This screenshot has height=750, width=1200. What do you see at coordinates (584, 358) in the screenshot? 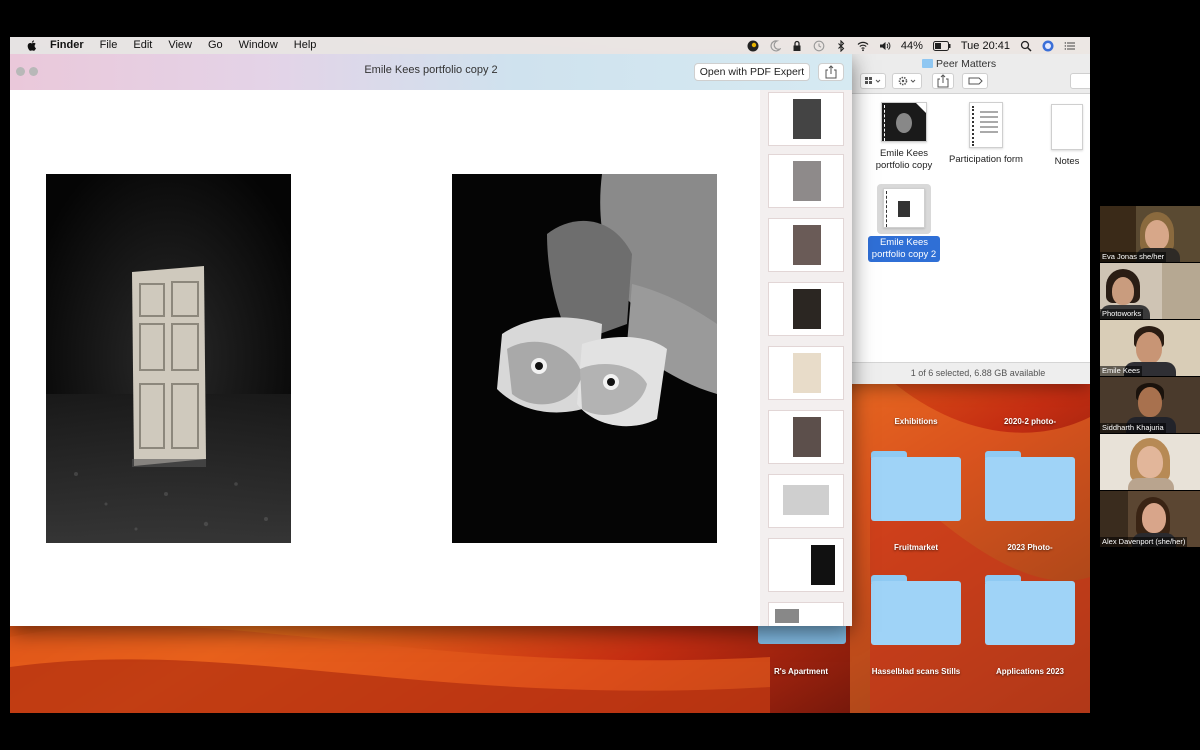
I see `photo-hands-holding-stones` at bounding box center [584, 358].